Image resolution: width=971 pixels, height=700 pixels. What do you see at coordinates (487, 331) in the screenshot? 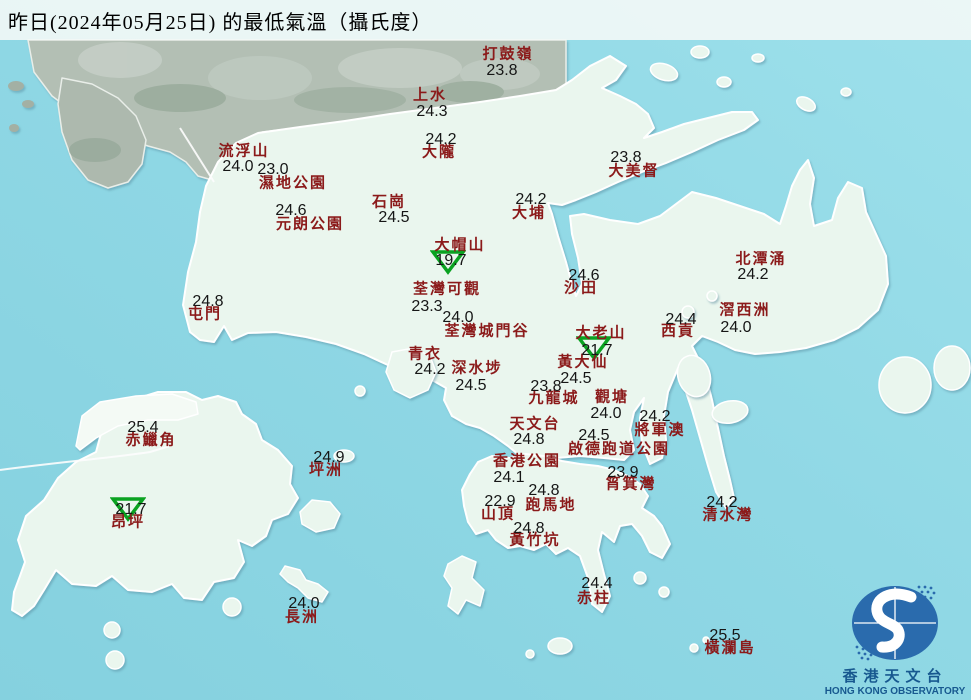
I see `station-name: 荃灣城門谷` at bounding box center [487, 331].